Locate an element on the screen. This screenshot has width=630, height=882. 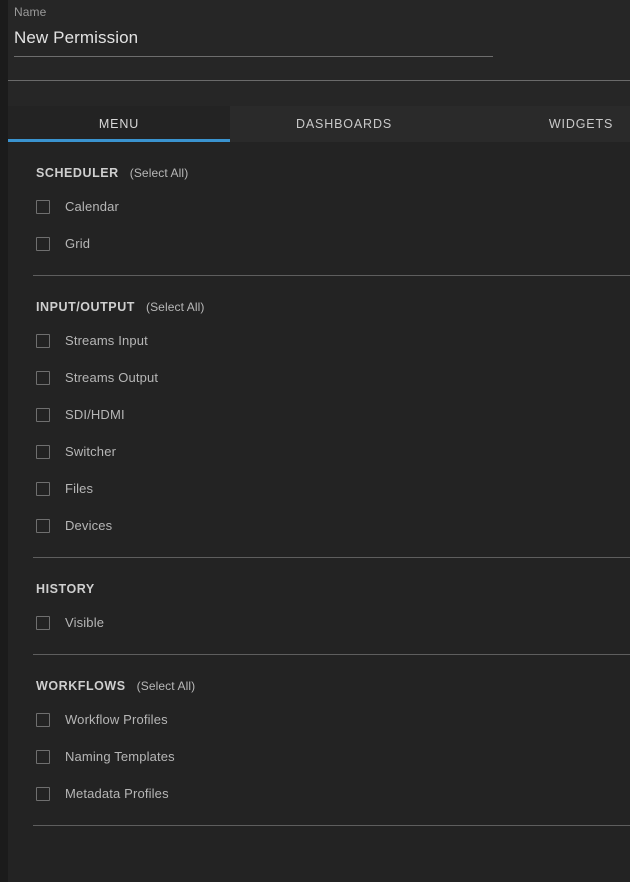
permission-item: Switcher is located at coordinates (319, 451).